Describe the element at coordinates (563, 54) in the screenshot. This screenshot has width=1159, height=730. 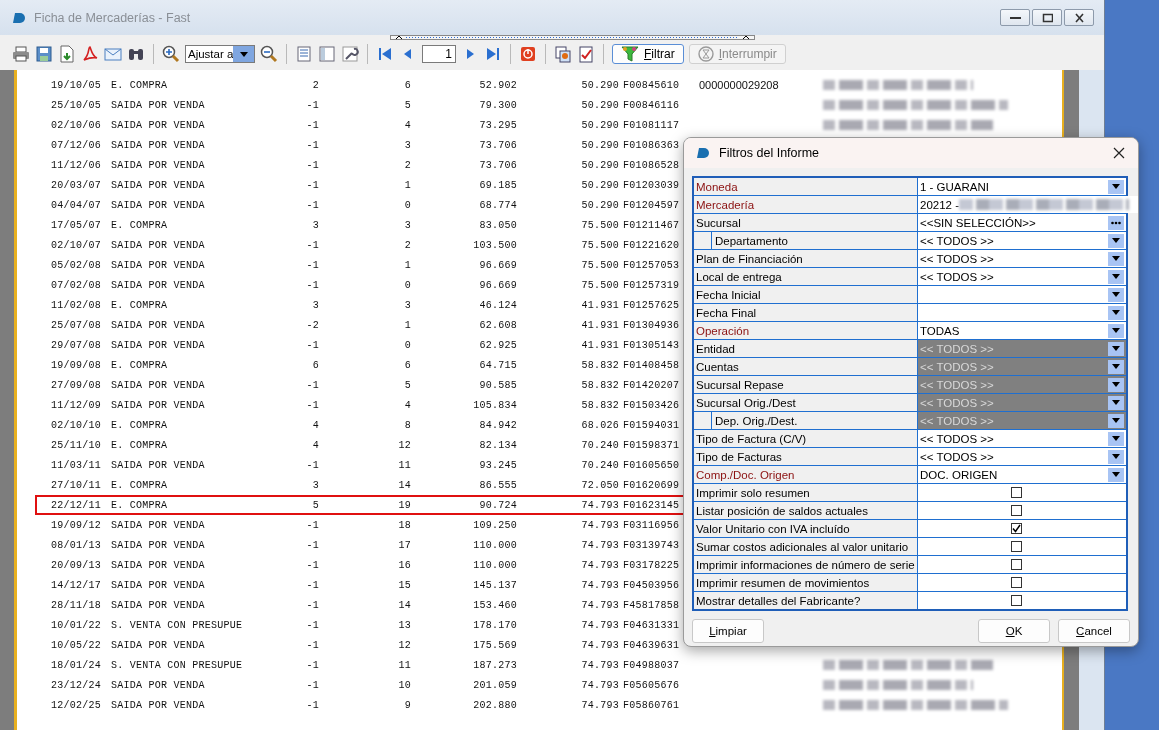
I see `copy-settings-icon` at that location.